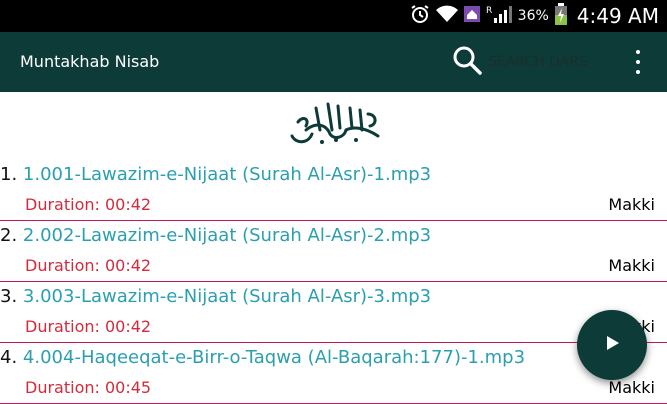  I want to click on alarm-icon, so click(420, 16).